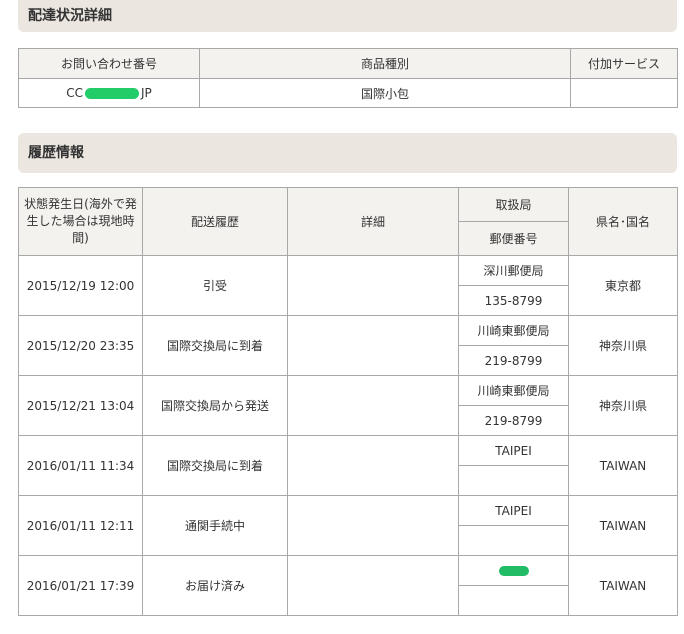 The image size is (684, 634). I want to click on office-cell: 深川郵便局, so click(513, 270).